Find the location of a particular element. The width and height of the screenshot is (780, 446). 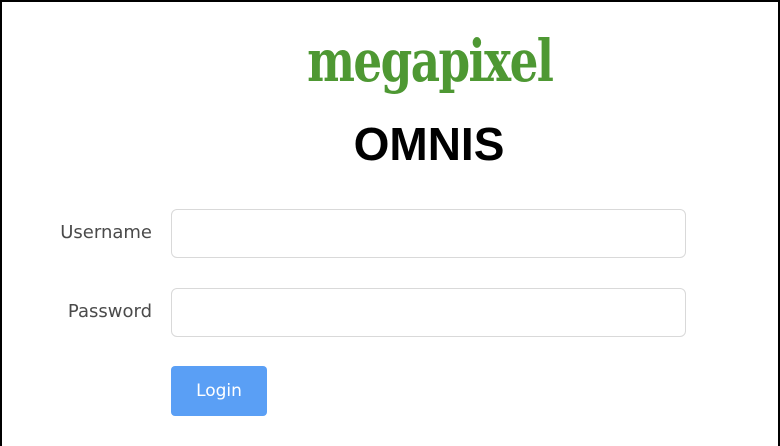

username-label: Username is located at coordinates (106, 232).